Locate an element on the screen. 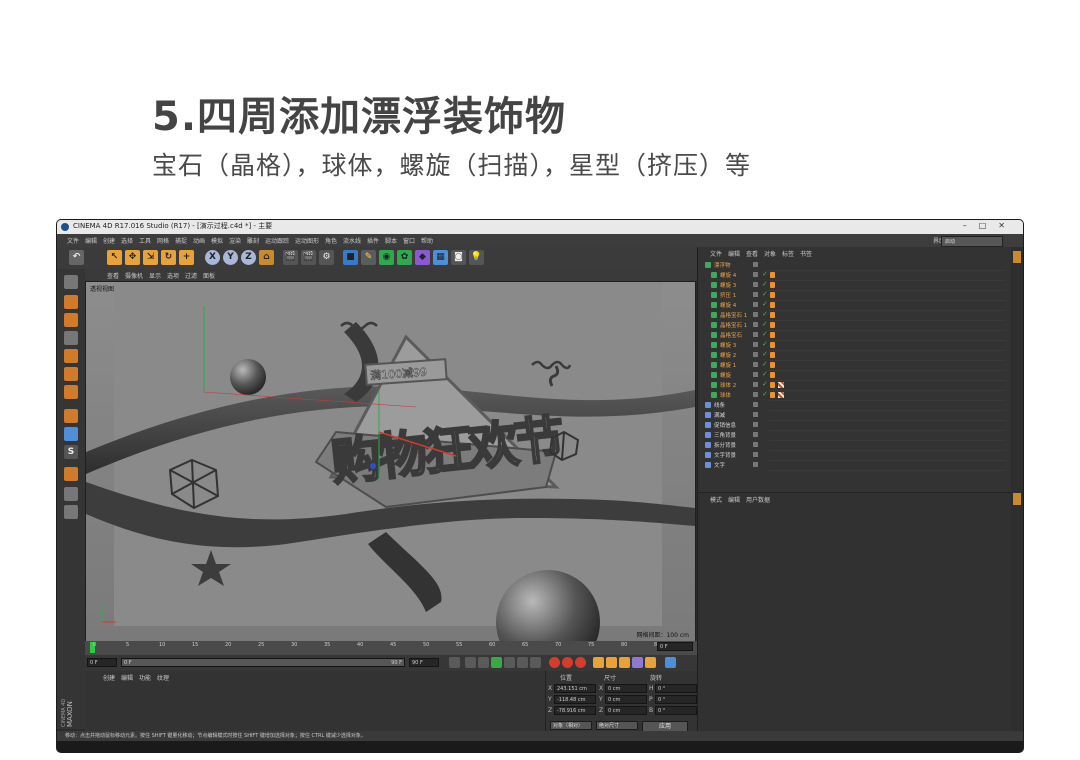 Image resolution: width=1080 pixels, height=760 pixels. menu-item-10: 雕刻 is located at coordinates (253, 240).